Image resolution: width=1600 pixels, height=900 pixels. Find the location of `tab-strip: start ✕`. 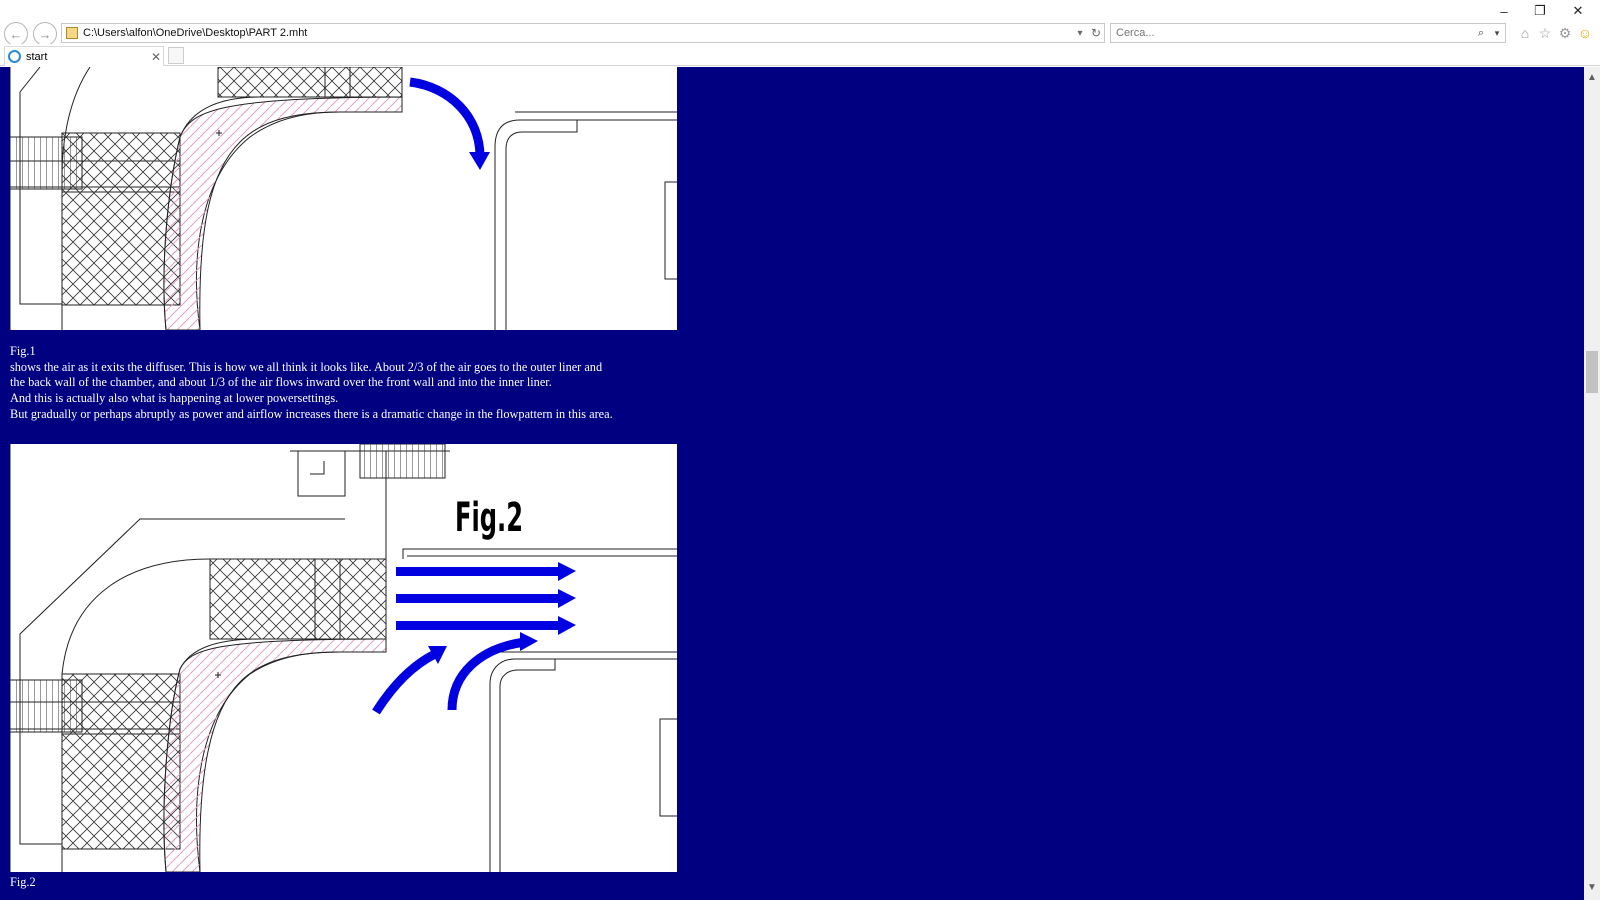

tab-strip: start ✕ is located at coordinates (800, 55).